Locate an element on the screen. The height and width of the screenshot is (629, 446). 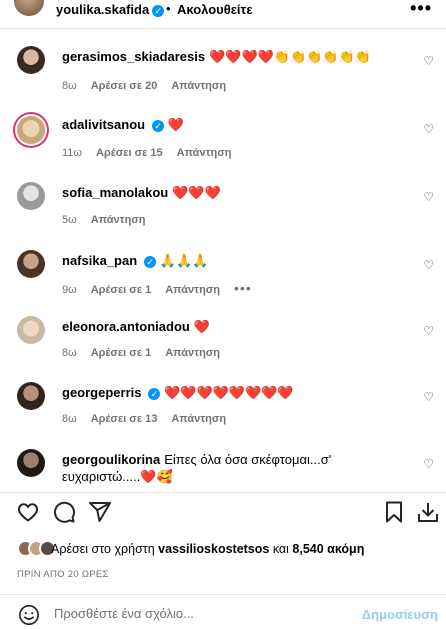
post-header: youlika.skafida ✓ • Ακολουθείτε ••• is located at coordinates (223, 11).